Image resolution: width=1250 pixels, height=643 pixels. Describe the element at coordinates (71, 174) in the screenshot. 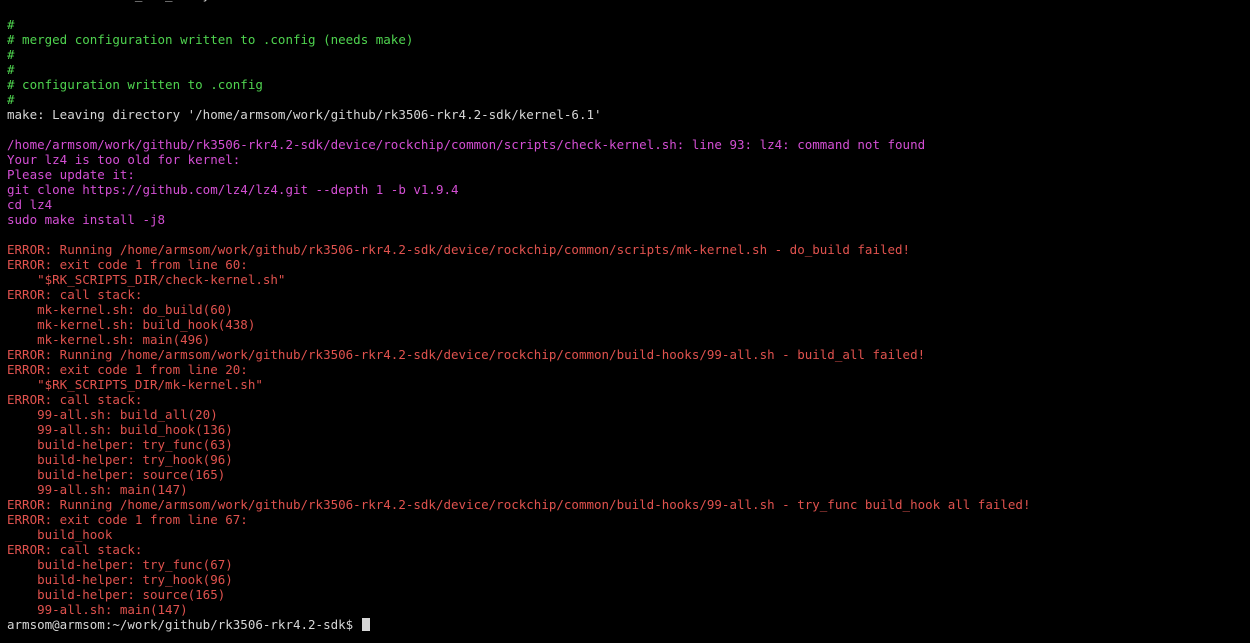

I see `terminal-line: Please update it:` at that location.